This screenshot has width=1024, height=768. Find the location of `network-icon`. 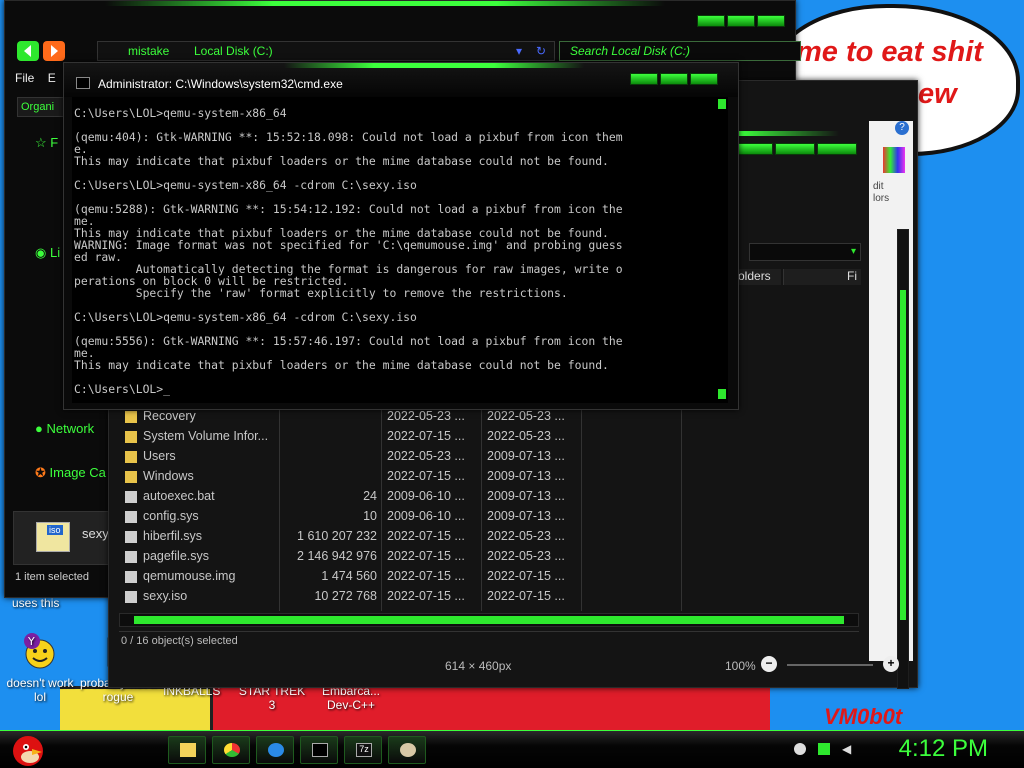

network-icon is located at coordinates (824, 749).